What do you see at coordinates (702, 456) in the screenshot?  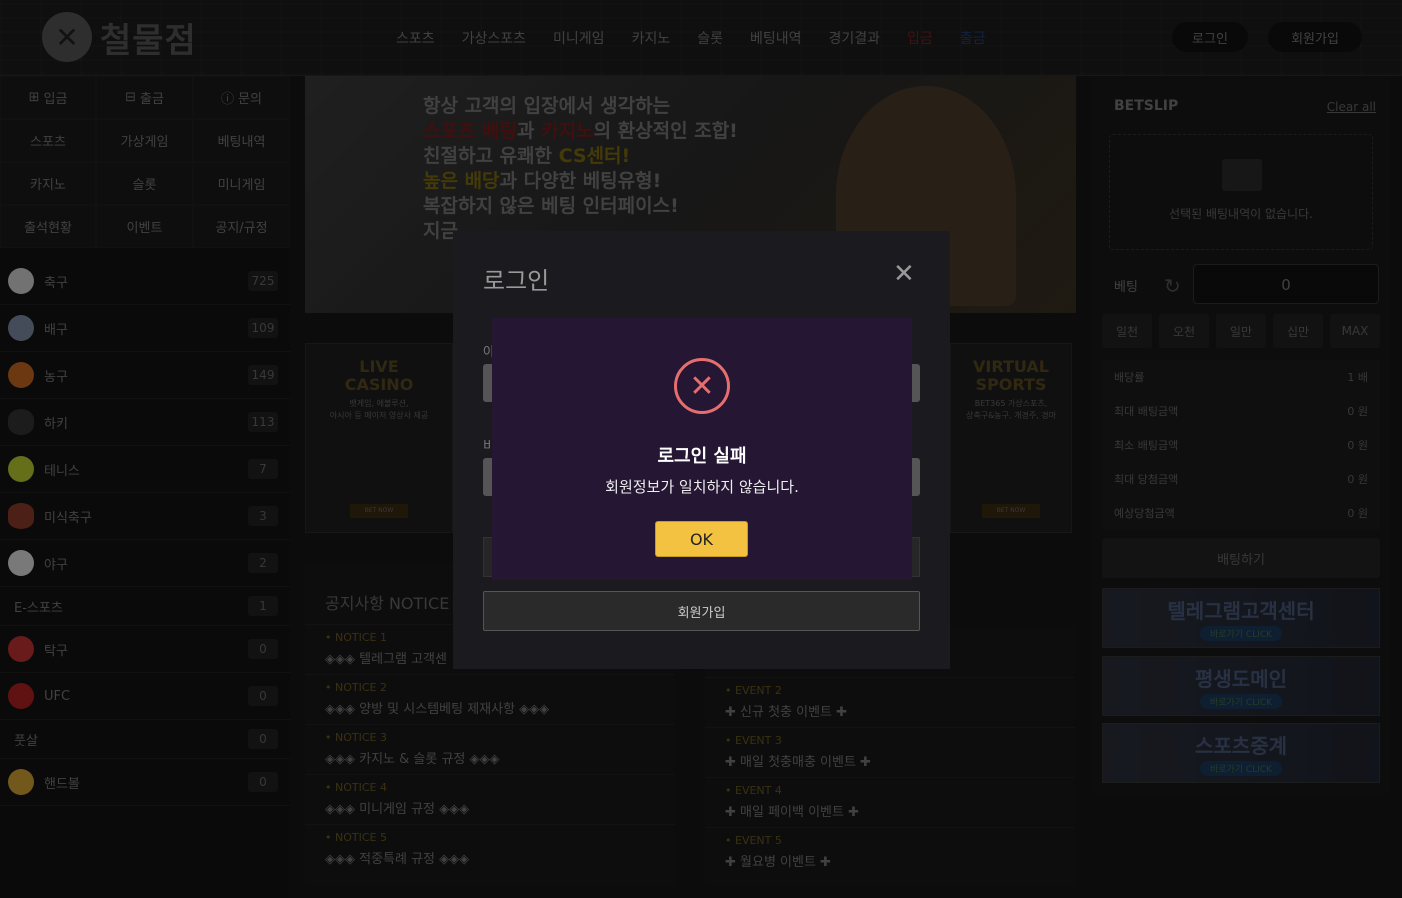 I see `alert-title: 로그인 실패` at bounding box center [702, 456].